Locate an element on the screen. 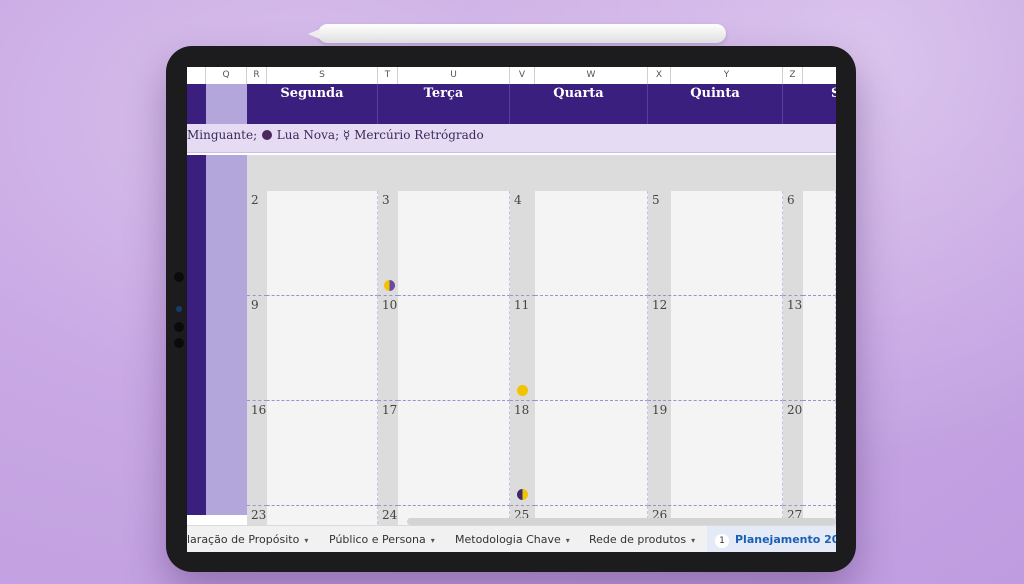 This screenshot has width=1024, height=584. left-accent-bar-light is located at coordinates (226, 335).